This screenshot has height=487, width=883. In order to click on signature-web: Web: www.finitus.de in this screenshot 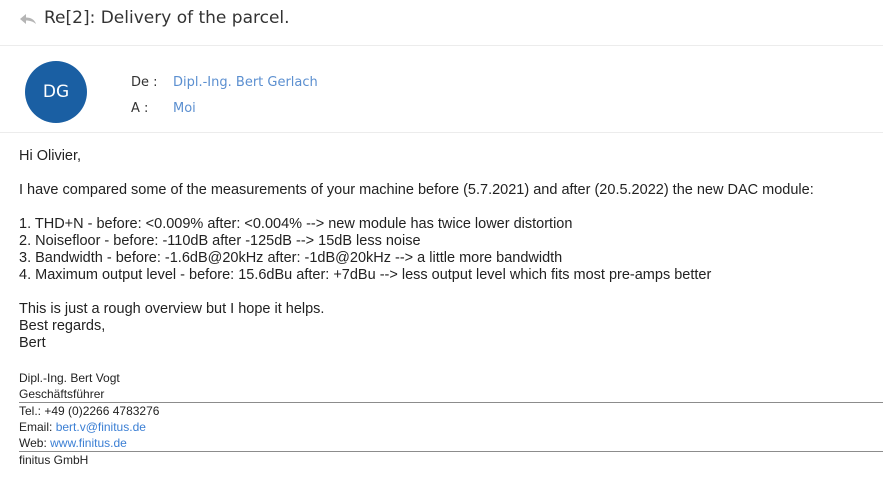, I will do `click(73, 443)`.